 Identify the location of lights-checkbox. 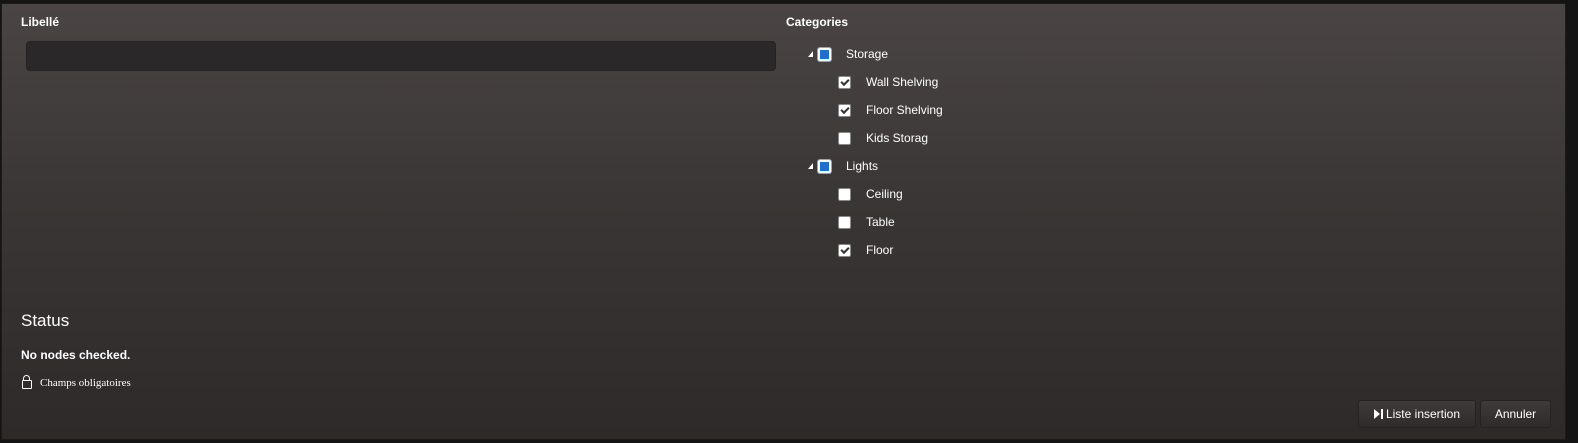
(824, 166).